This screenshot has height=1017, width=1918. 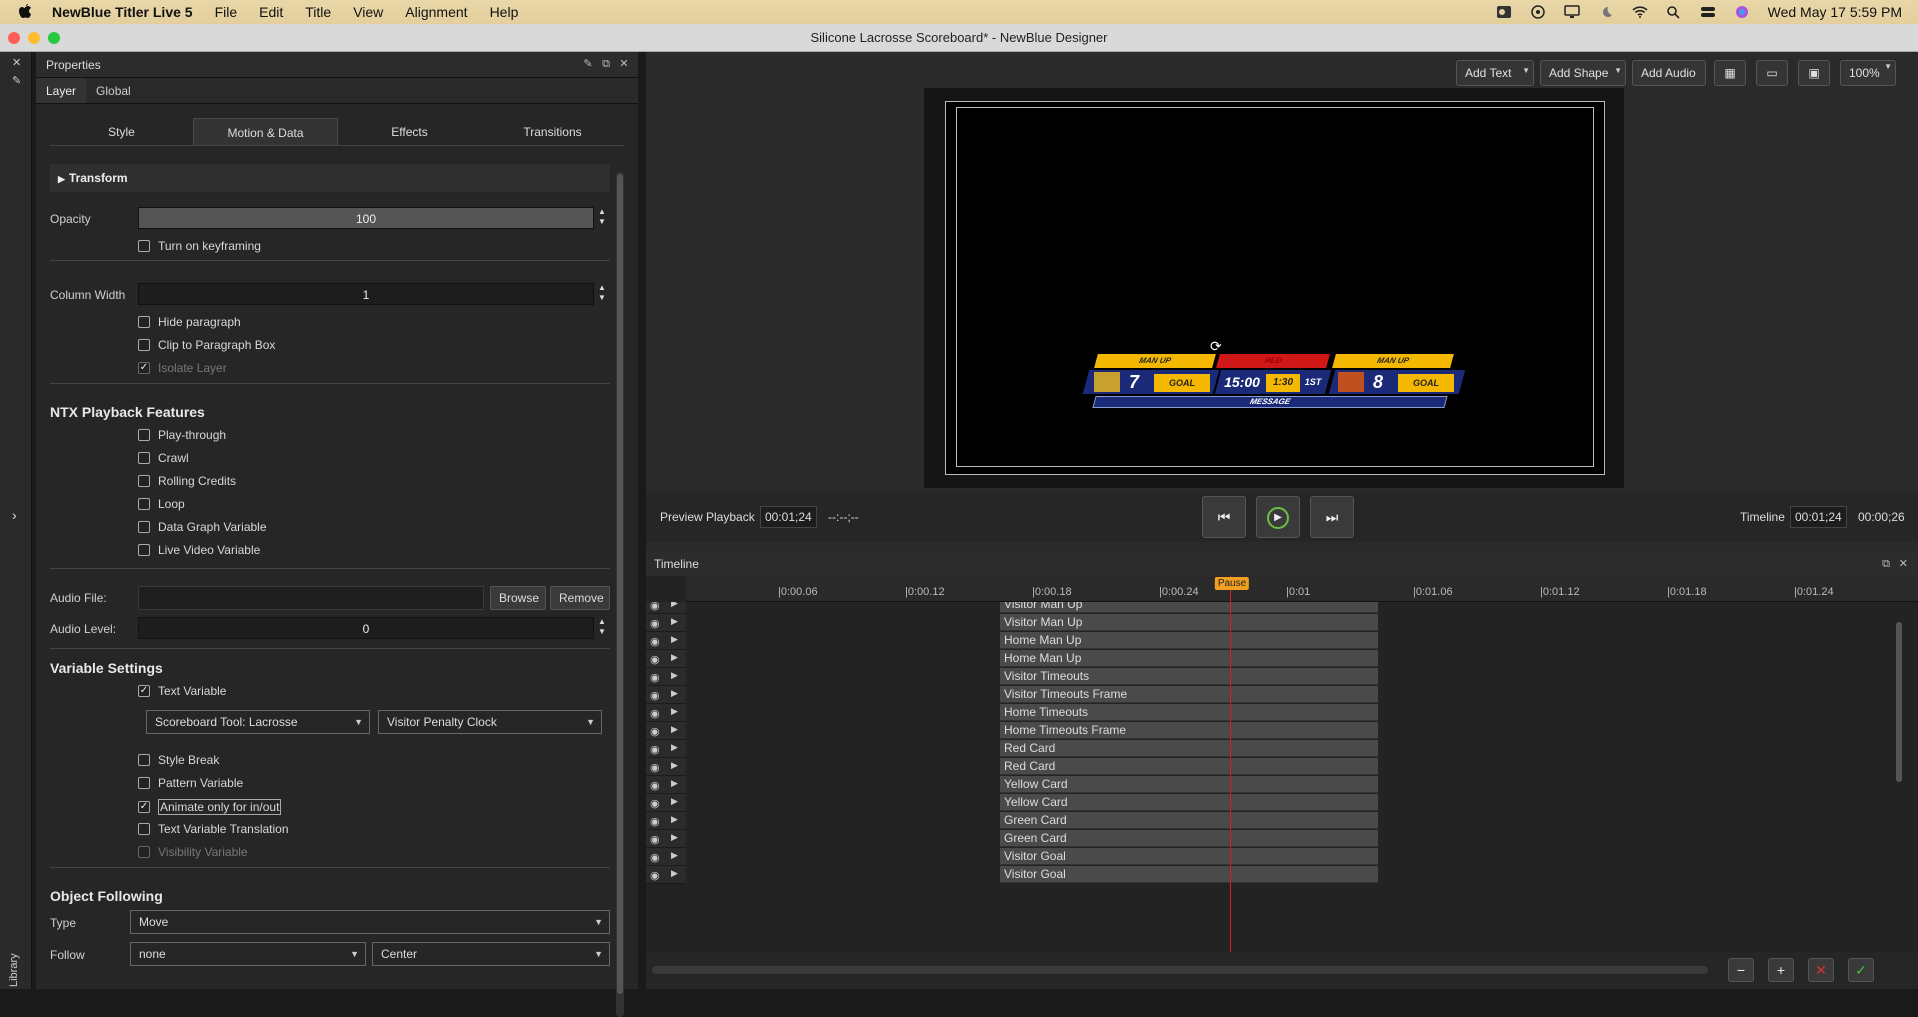 I want to click on audio-level-field: 0, so click(x=366, y=628).